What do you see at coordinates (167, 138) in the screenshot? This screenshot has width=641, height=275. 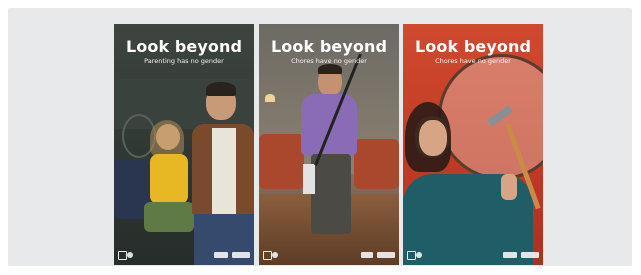 I see `girl-hair` at bounding box center [167, 138].